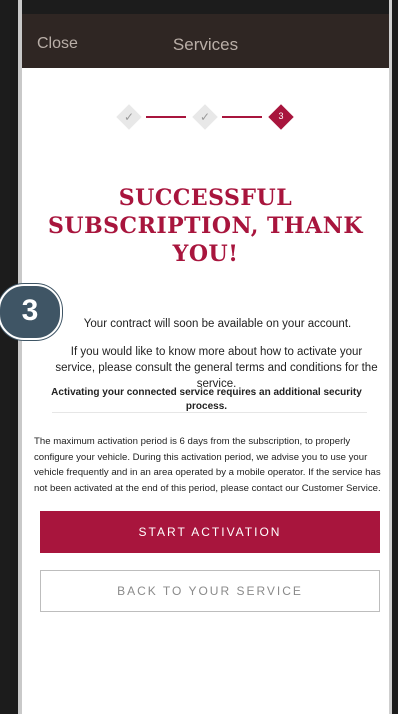 This screenshot has height=714, width=398. What do you see at coordinates (199, 7) in the screenshot?
I see `device-frame-top` at bounding box center [199, 7].